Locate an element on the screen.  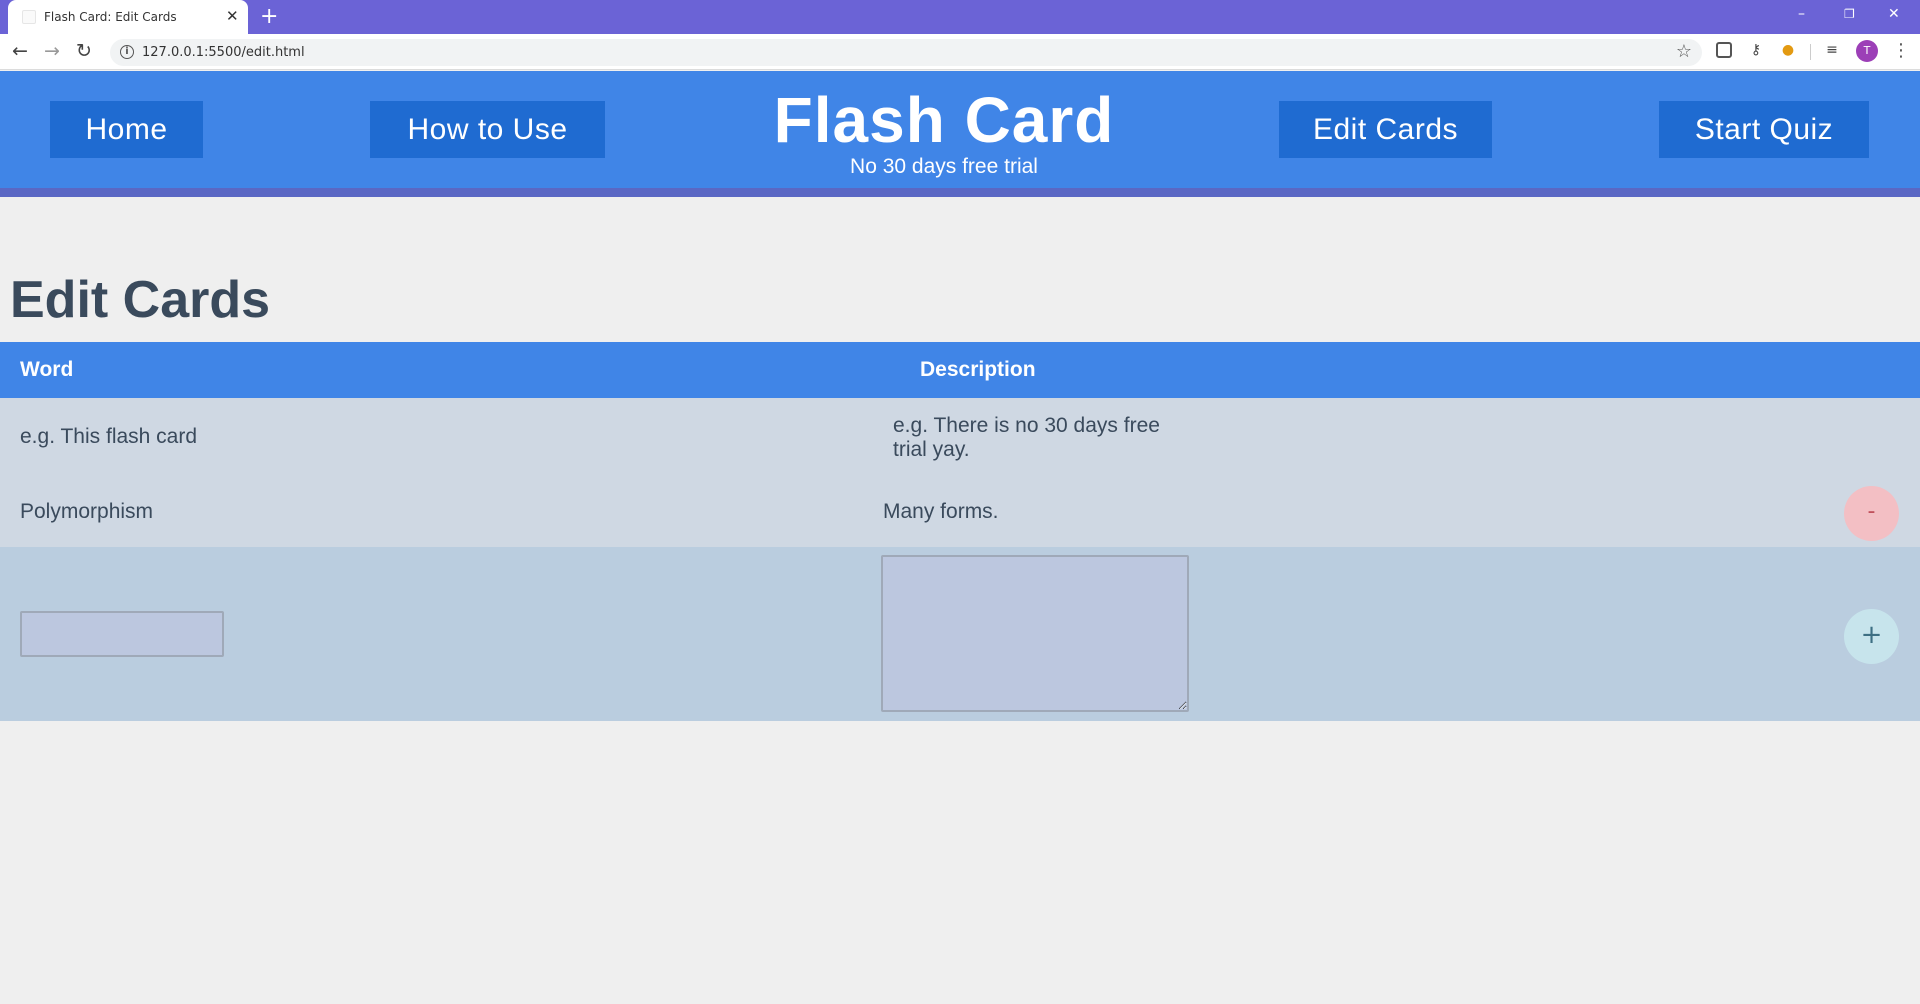
example-description-line: trial yay. is located at coordinates (931, 449).